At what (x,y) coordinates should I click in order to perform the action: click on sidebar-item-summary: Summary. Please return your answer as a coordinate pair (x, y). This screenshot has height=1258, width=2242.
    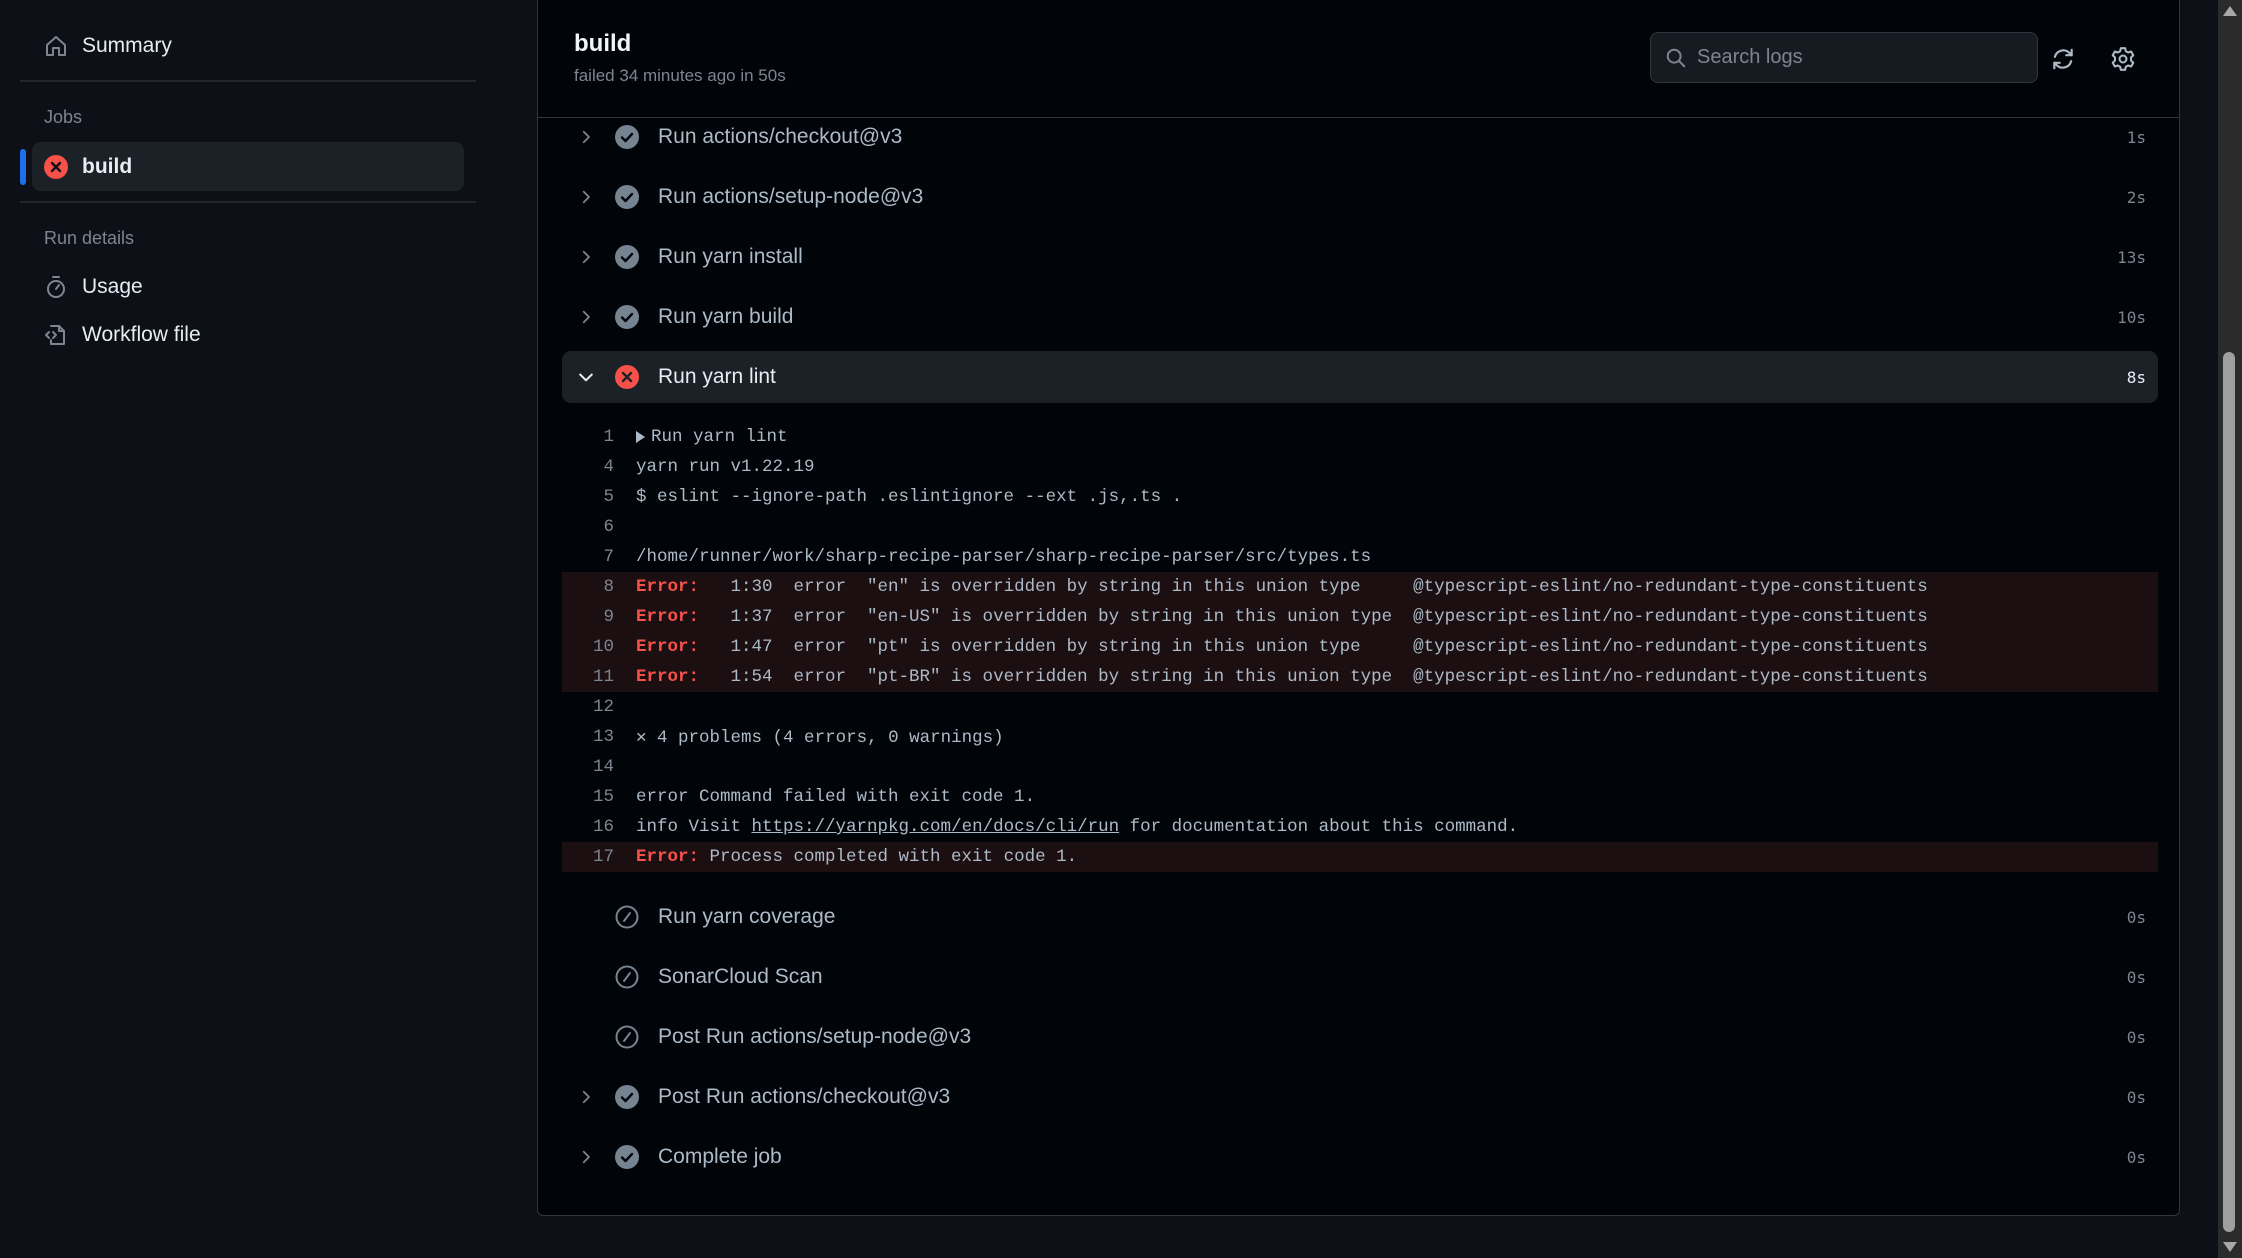
    Looking at the image, I should click on (107, 46).